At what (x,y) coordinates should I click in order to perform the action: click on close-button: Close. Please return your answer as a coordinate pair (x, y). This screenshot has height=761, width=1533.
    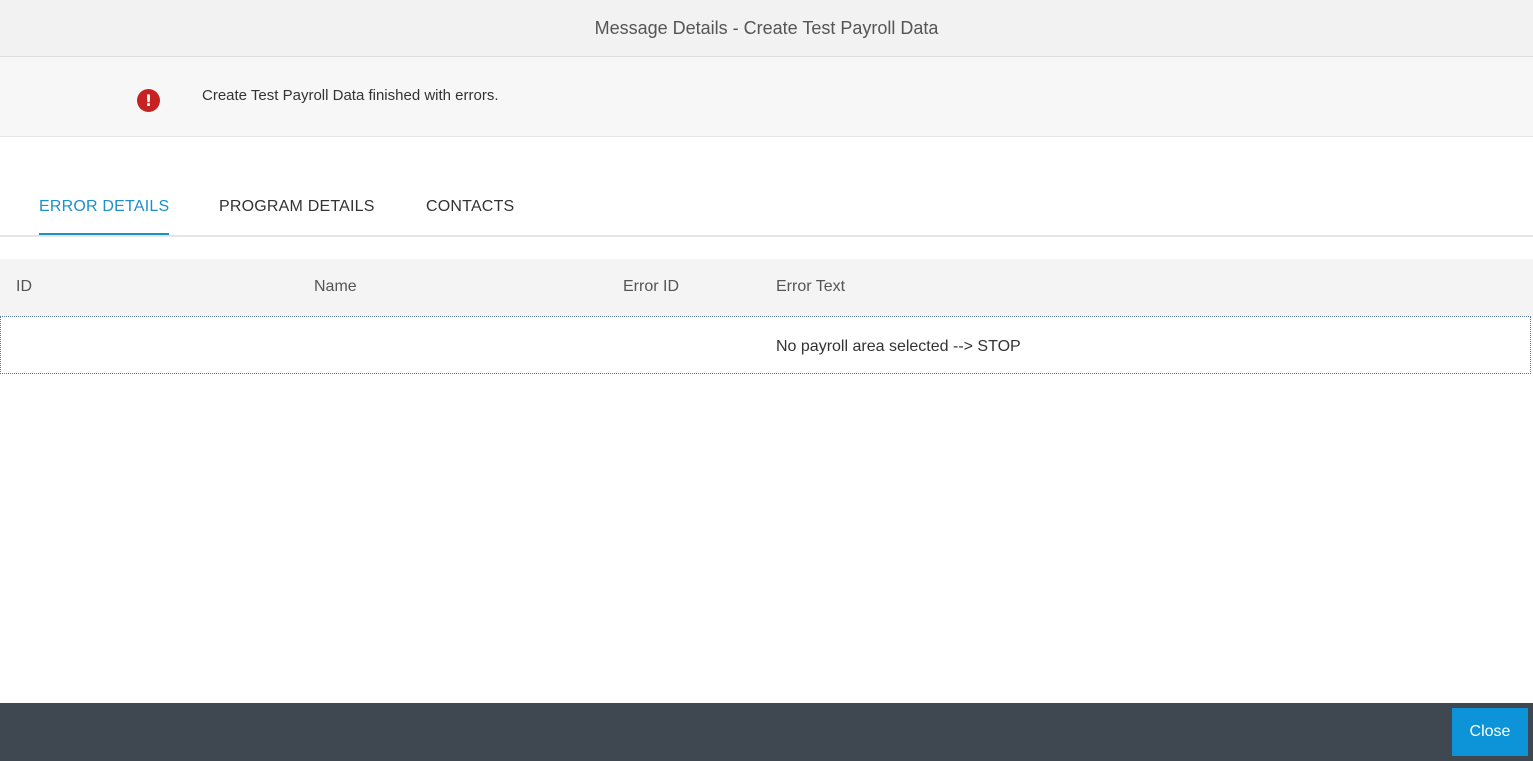
    Looking at the image, I should click on (1490, 732).